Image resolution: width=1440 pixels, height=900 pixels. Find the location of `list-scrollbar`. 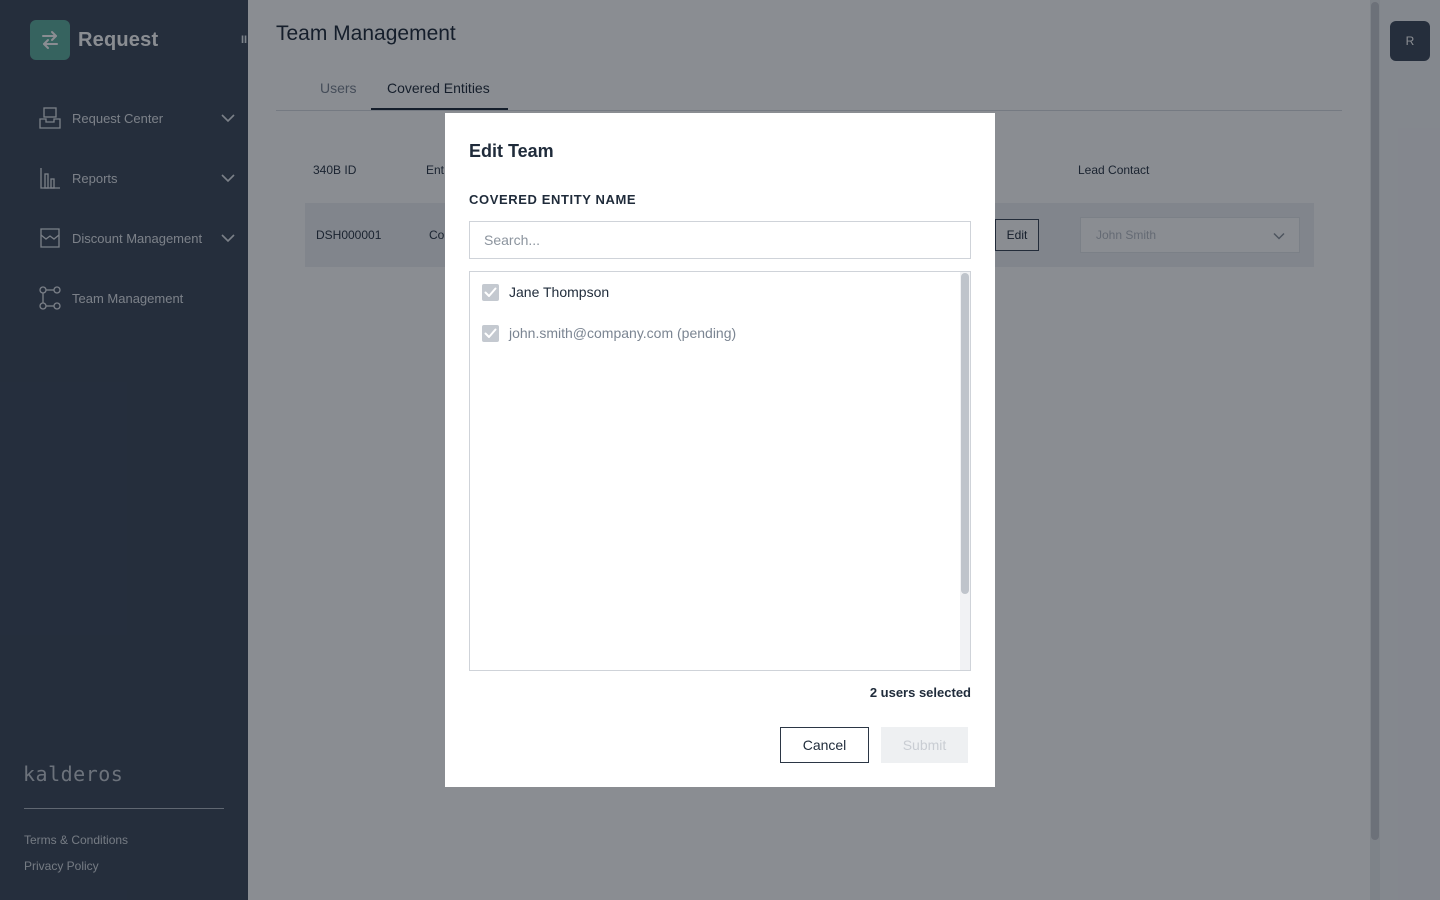

list-scrollbar is located at coordinates (965, 471).